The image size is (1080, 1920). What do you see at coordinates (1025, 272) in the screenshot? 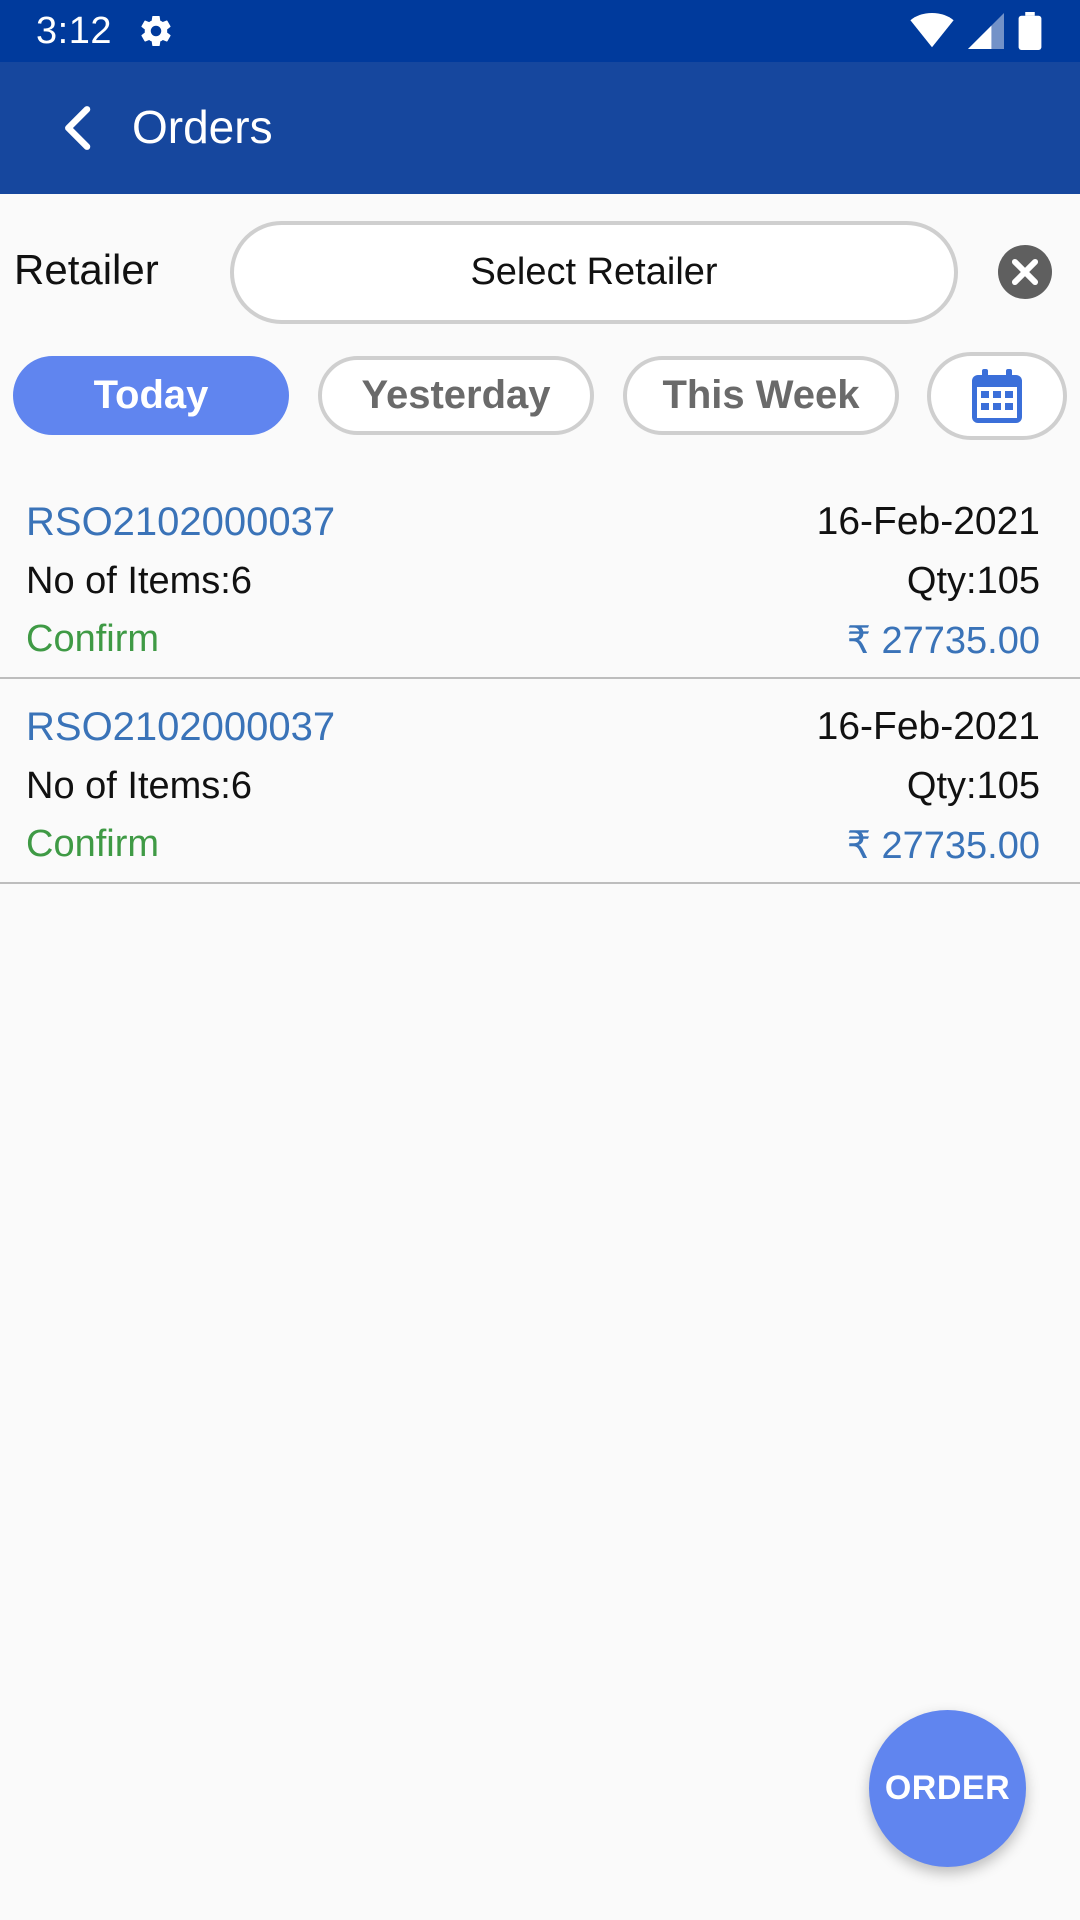
I see `clear-icon` at bounding box center [1025, 272].